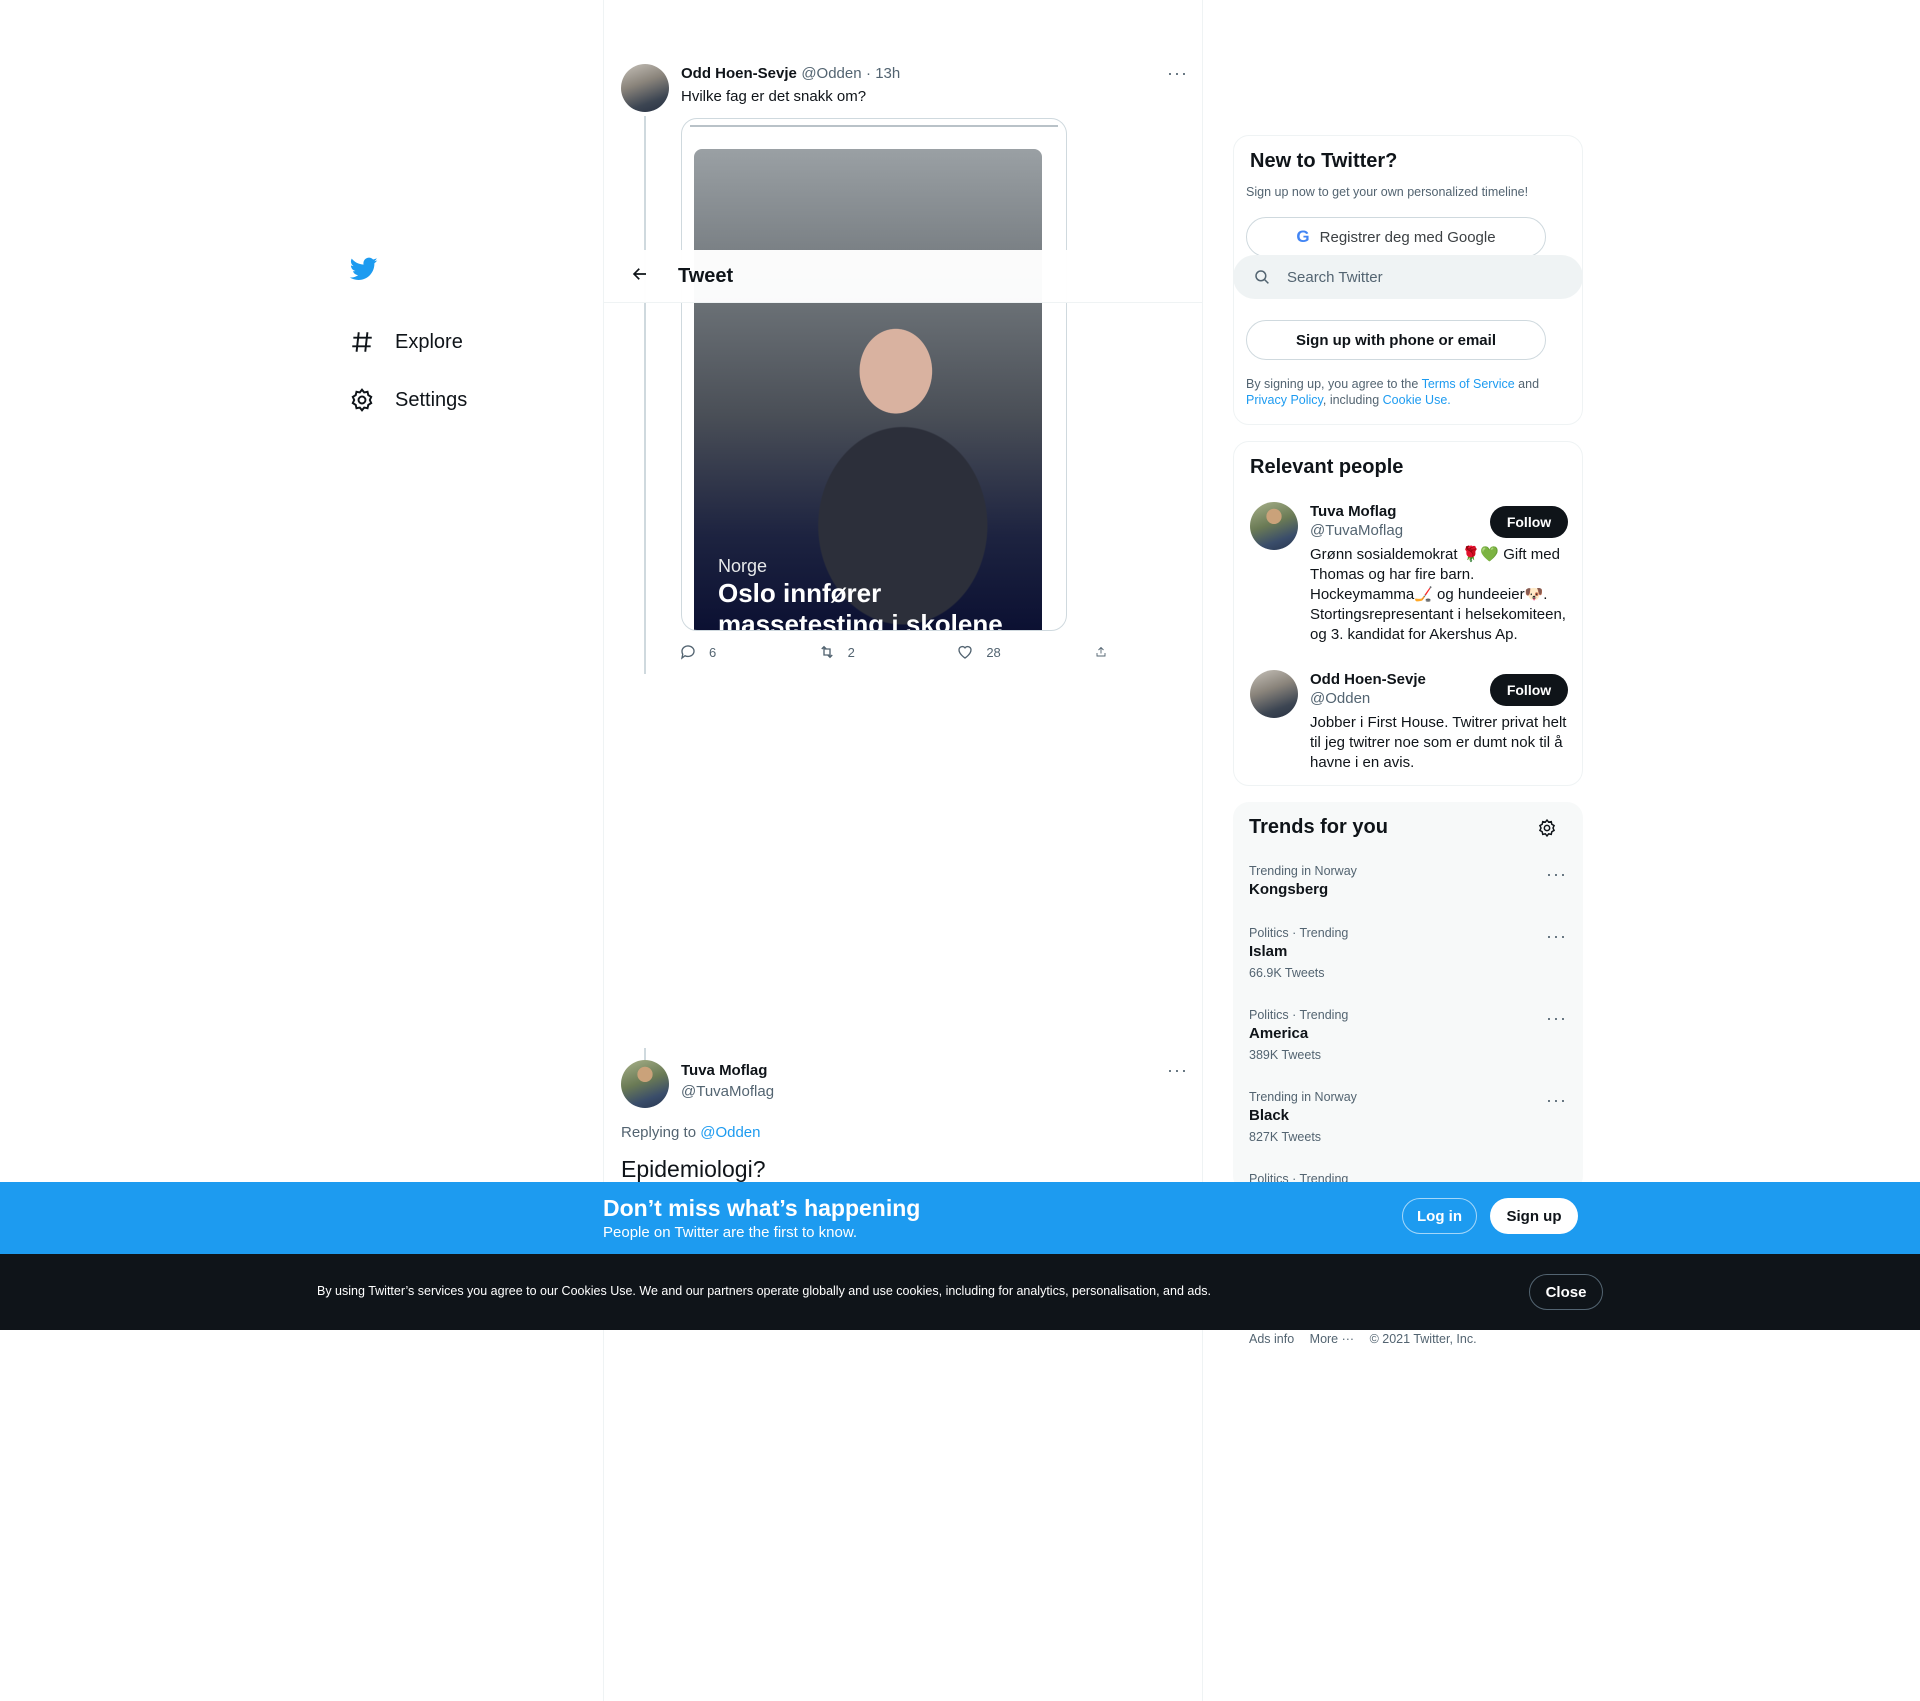 The height and width of the screenshot is (1701, 1920). What do you see at coordinates (1279, 1033) in the screenshot?
I see `trend-topic: America` at bounding box center [1279, 1033].